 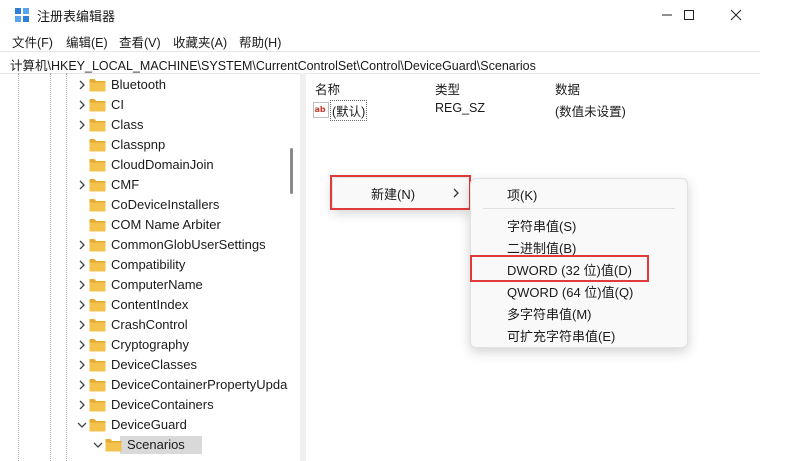 What do you see at coordinates (321, 110) in the screenshot?
I see `string-value-icon: ab` at bounding box center [321, 110].